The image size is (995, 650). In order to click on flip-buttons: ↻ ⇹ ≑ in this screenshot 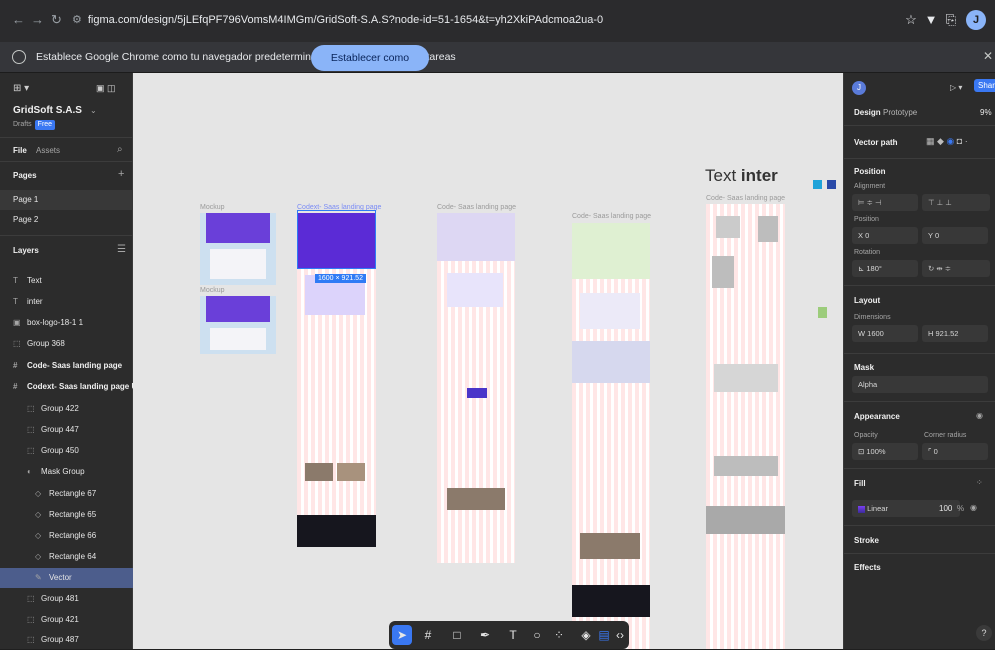, I will do `click(956, 268)`.